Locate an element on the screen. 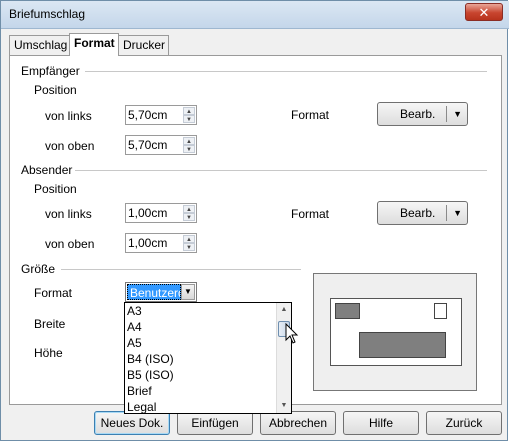 This screenshot has width=510, height=443. button-label: Neues Dok. is located at coordinates (132, 423).